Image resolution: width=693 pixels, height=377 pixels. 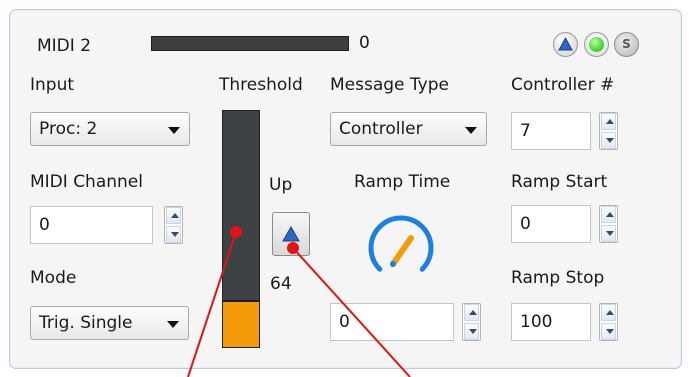 What do you see at coordinates (563, 85) in the screenshot?
I see `controller-label: Controller #` at bounding box center [563, 85].